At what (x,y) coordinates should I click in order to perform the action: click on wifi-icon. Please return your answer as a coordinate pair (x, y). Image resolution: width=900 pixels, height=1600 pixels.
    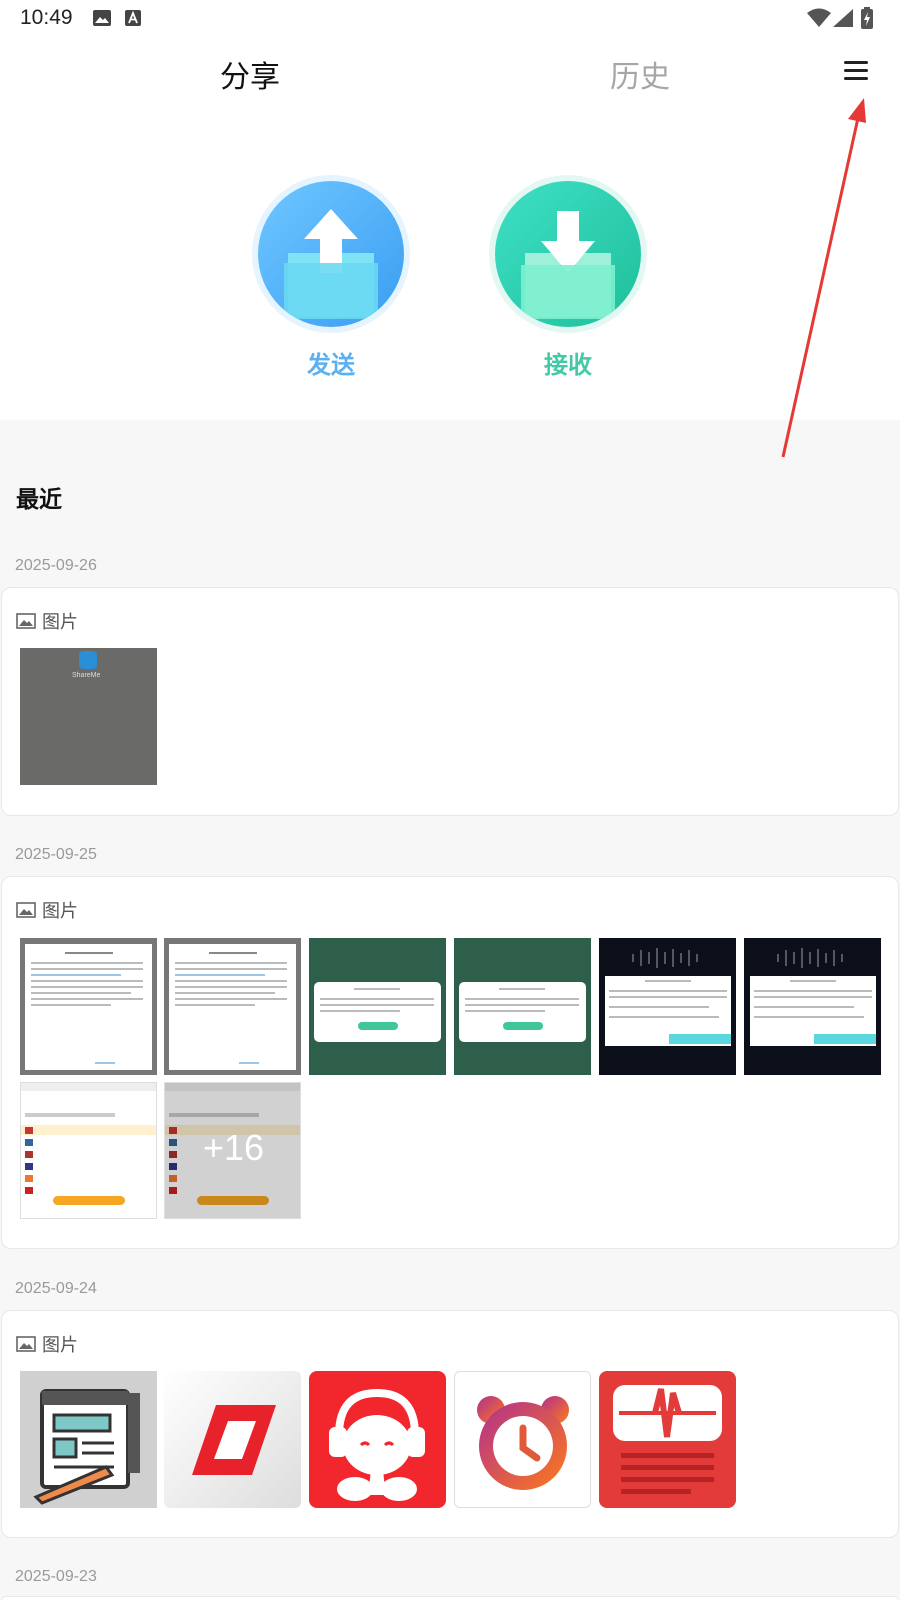
    Looking at the image, I should click on (819, 20).